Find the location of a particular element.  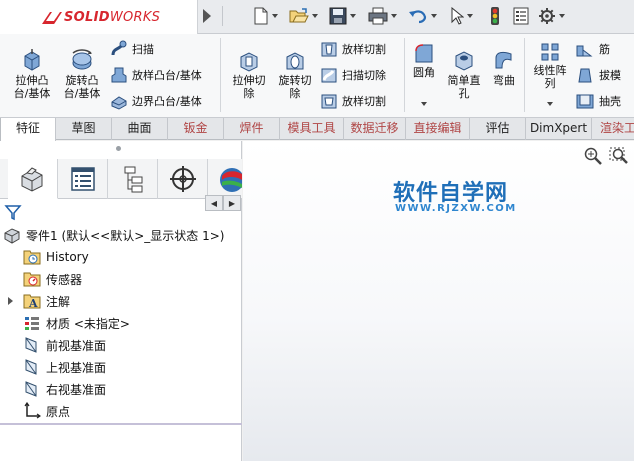

extrude-boss-button: 拉伸凸 台/基体 is located at coordinates (32, 74).